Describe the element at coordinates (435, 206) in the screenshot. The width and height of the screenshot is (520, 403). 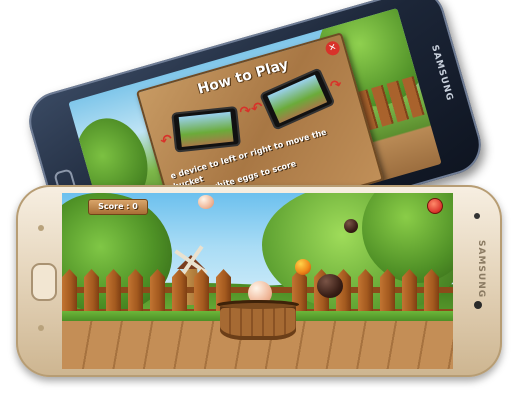
I see `pause-icon` at that location.